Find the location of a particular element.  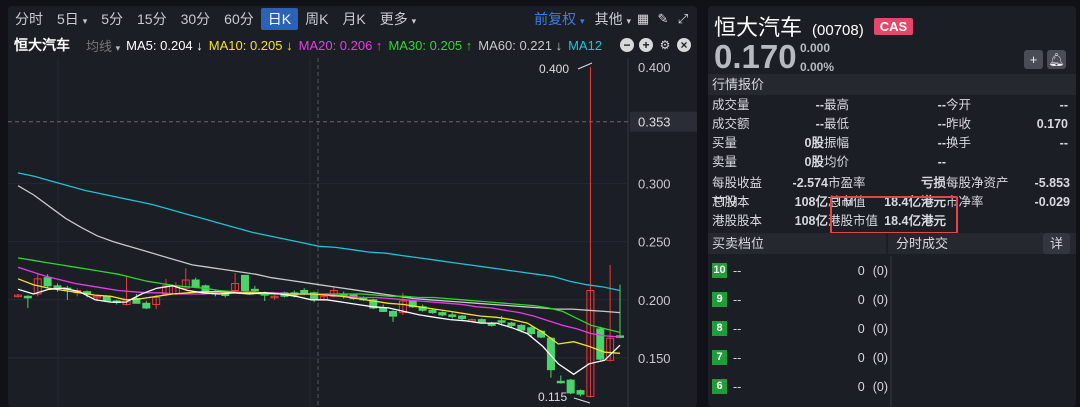

more-tab: 更多 ▾ is located at coordinates (398, 19).